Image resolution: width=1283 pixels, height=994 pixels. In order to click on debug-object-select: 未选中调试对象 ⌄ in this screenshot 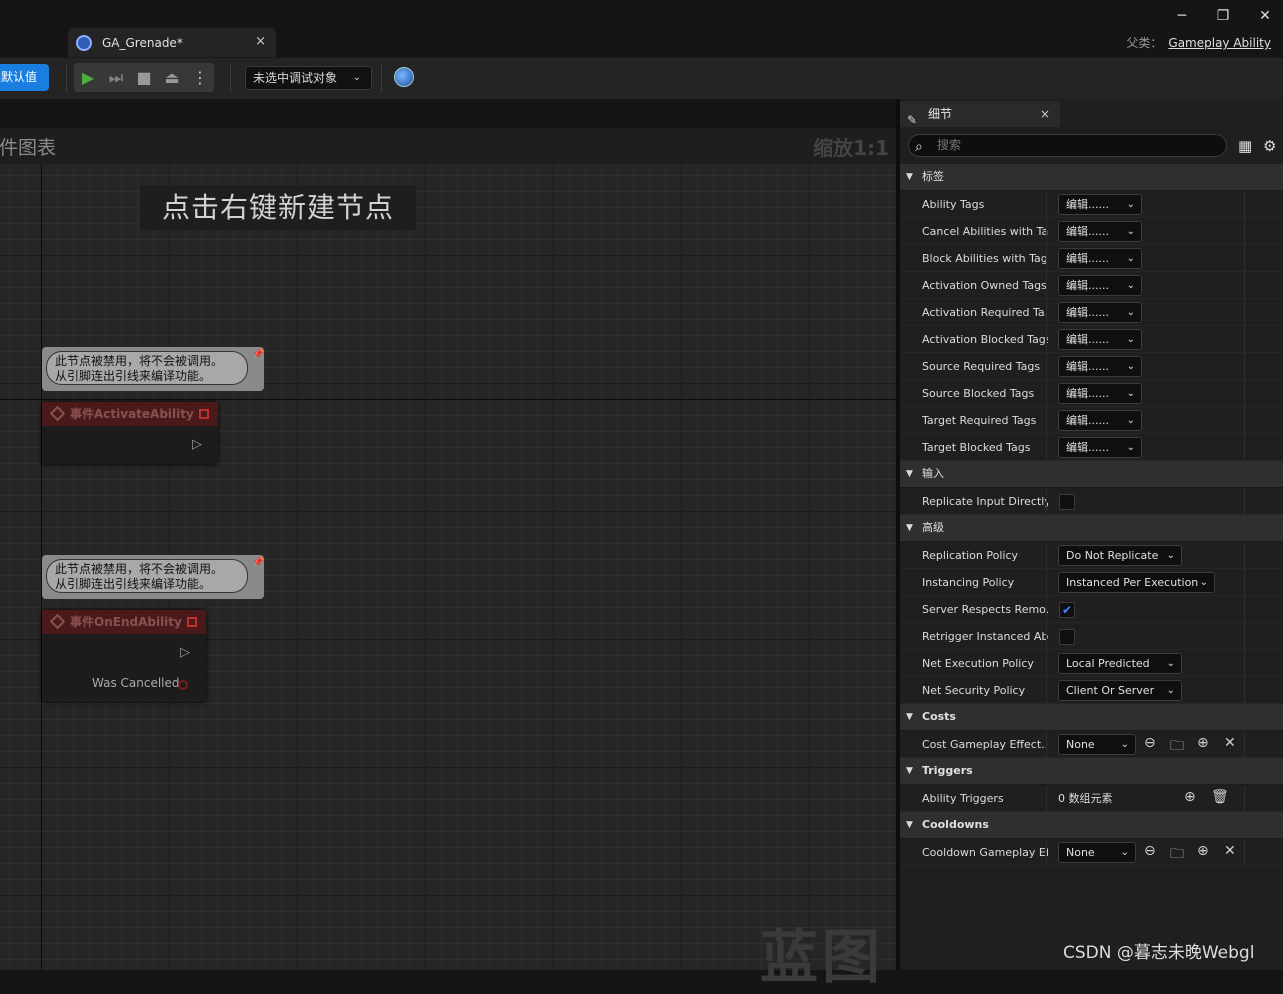, I will do `click(308, 78)`.